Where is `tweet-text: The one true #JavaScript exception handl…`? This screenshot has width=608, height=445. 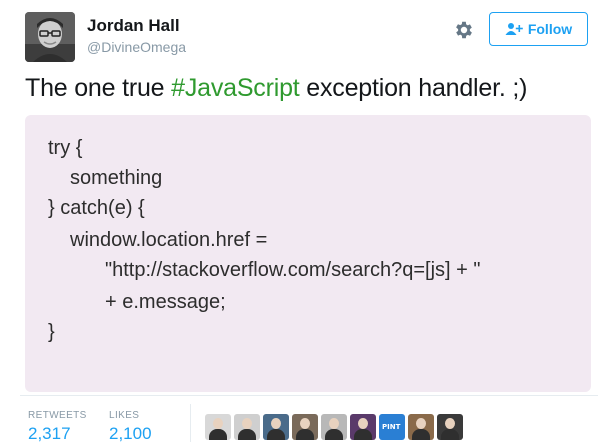
tweet-text: The one true #JavaScript exception handl… is located at coordinates (276, 88).